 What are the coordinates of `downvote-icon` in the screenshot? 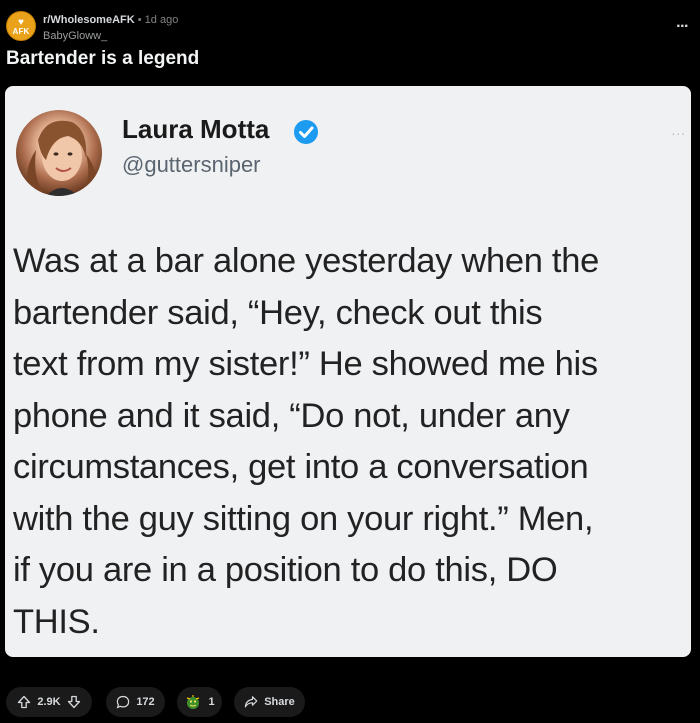 It's located at (74, 702).